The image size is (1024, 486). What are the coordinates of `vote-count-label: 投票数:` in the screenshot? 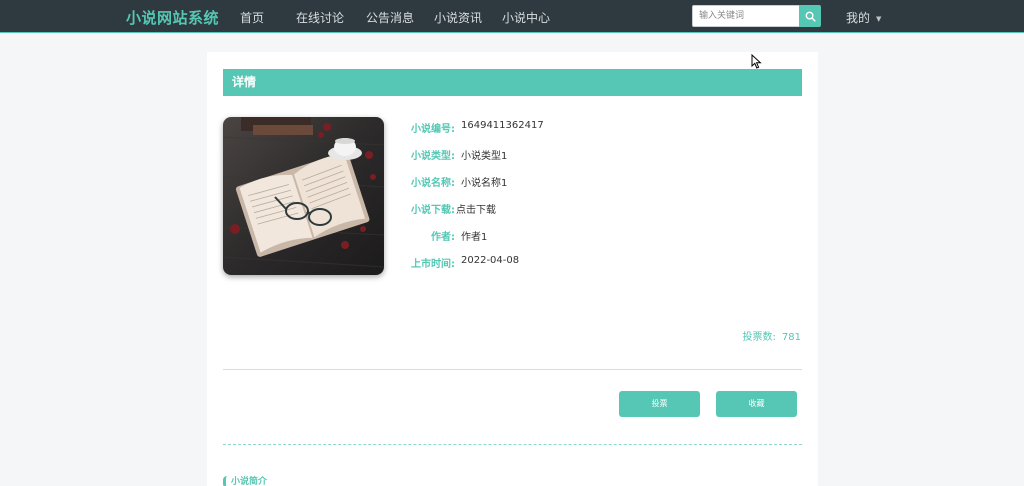 It's located at (759, 337).